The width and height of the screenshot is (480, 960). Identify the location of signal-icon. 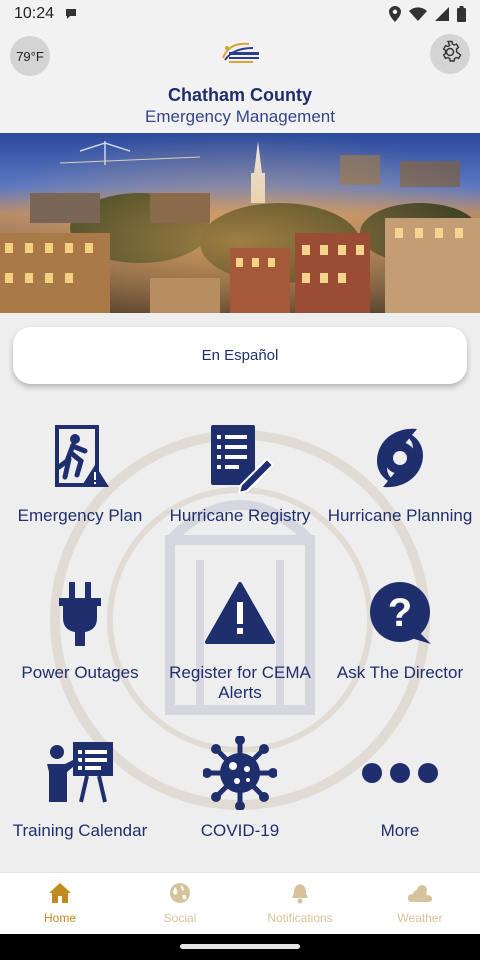
(442, 14).